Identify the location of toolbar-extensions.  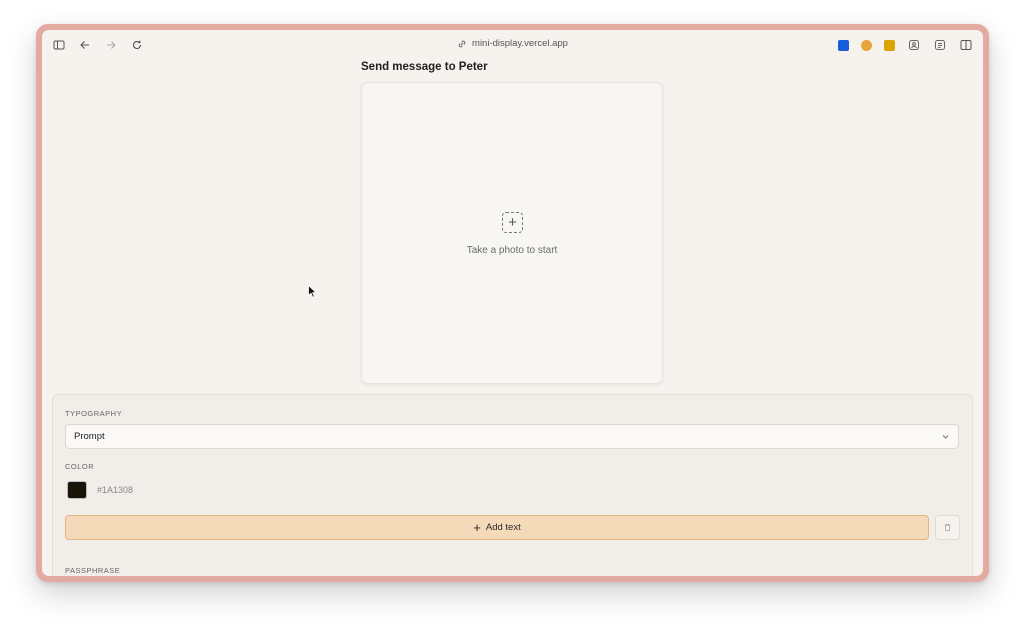
(905, 45).